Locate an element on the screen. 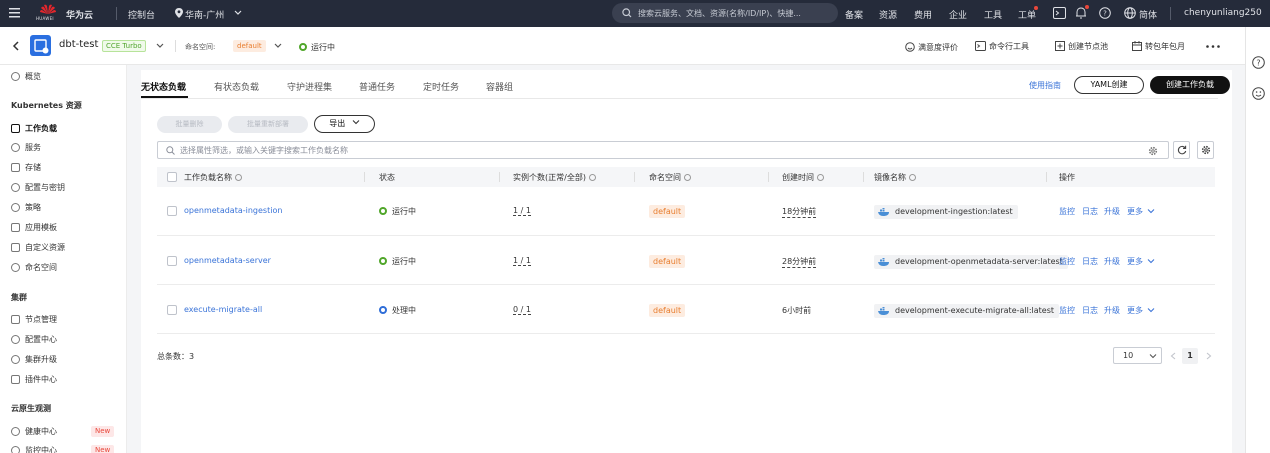 The image size is (1270, 453). more-options-icon is located at coordinates (1213, 46).